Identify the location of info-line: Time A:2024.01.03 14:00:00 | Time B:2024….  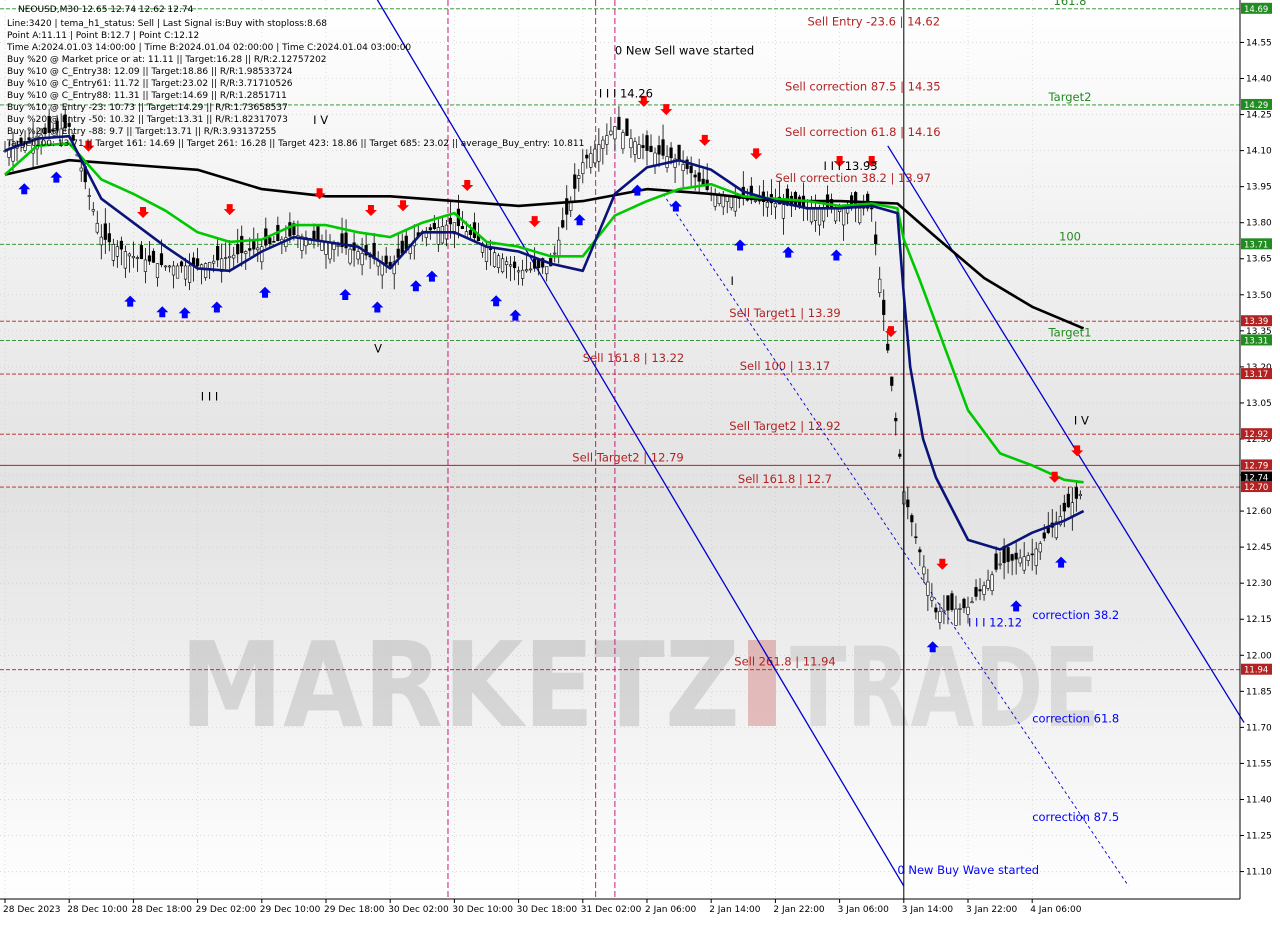
(208, 48).